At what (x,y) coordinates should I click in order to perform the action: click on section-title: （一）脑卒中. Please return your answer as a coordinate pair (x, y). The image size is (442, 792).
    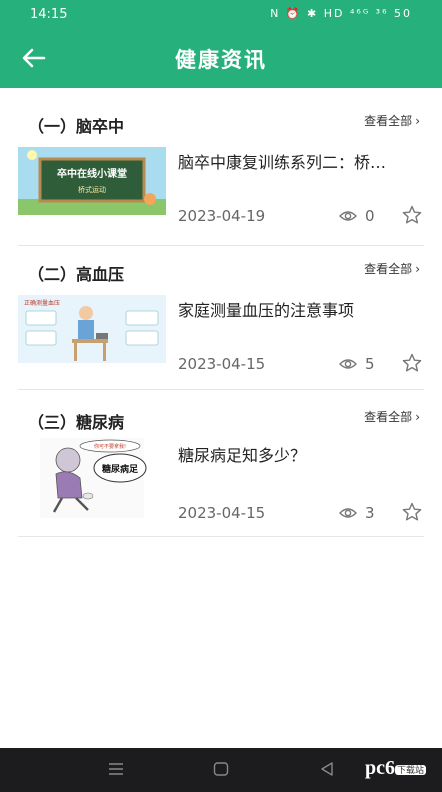
    Looking at the image, I should click on (76, 126).